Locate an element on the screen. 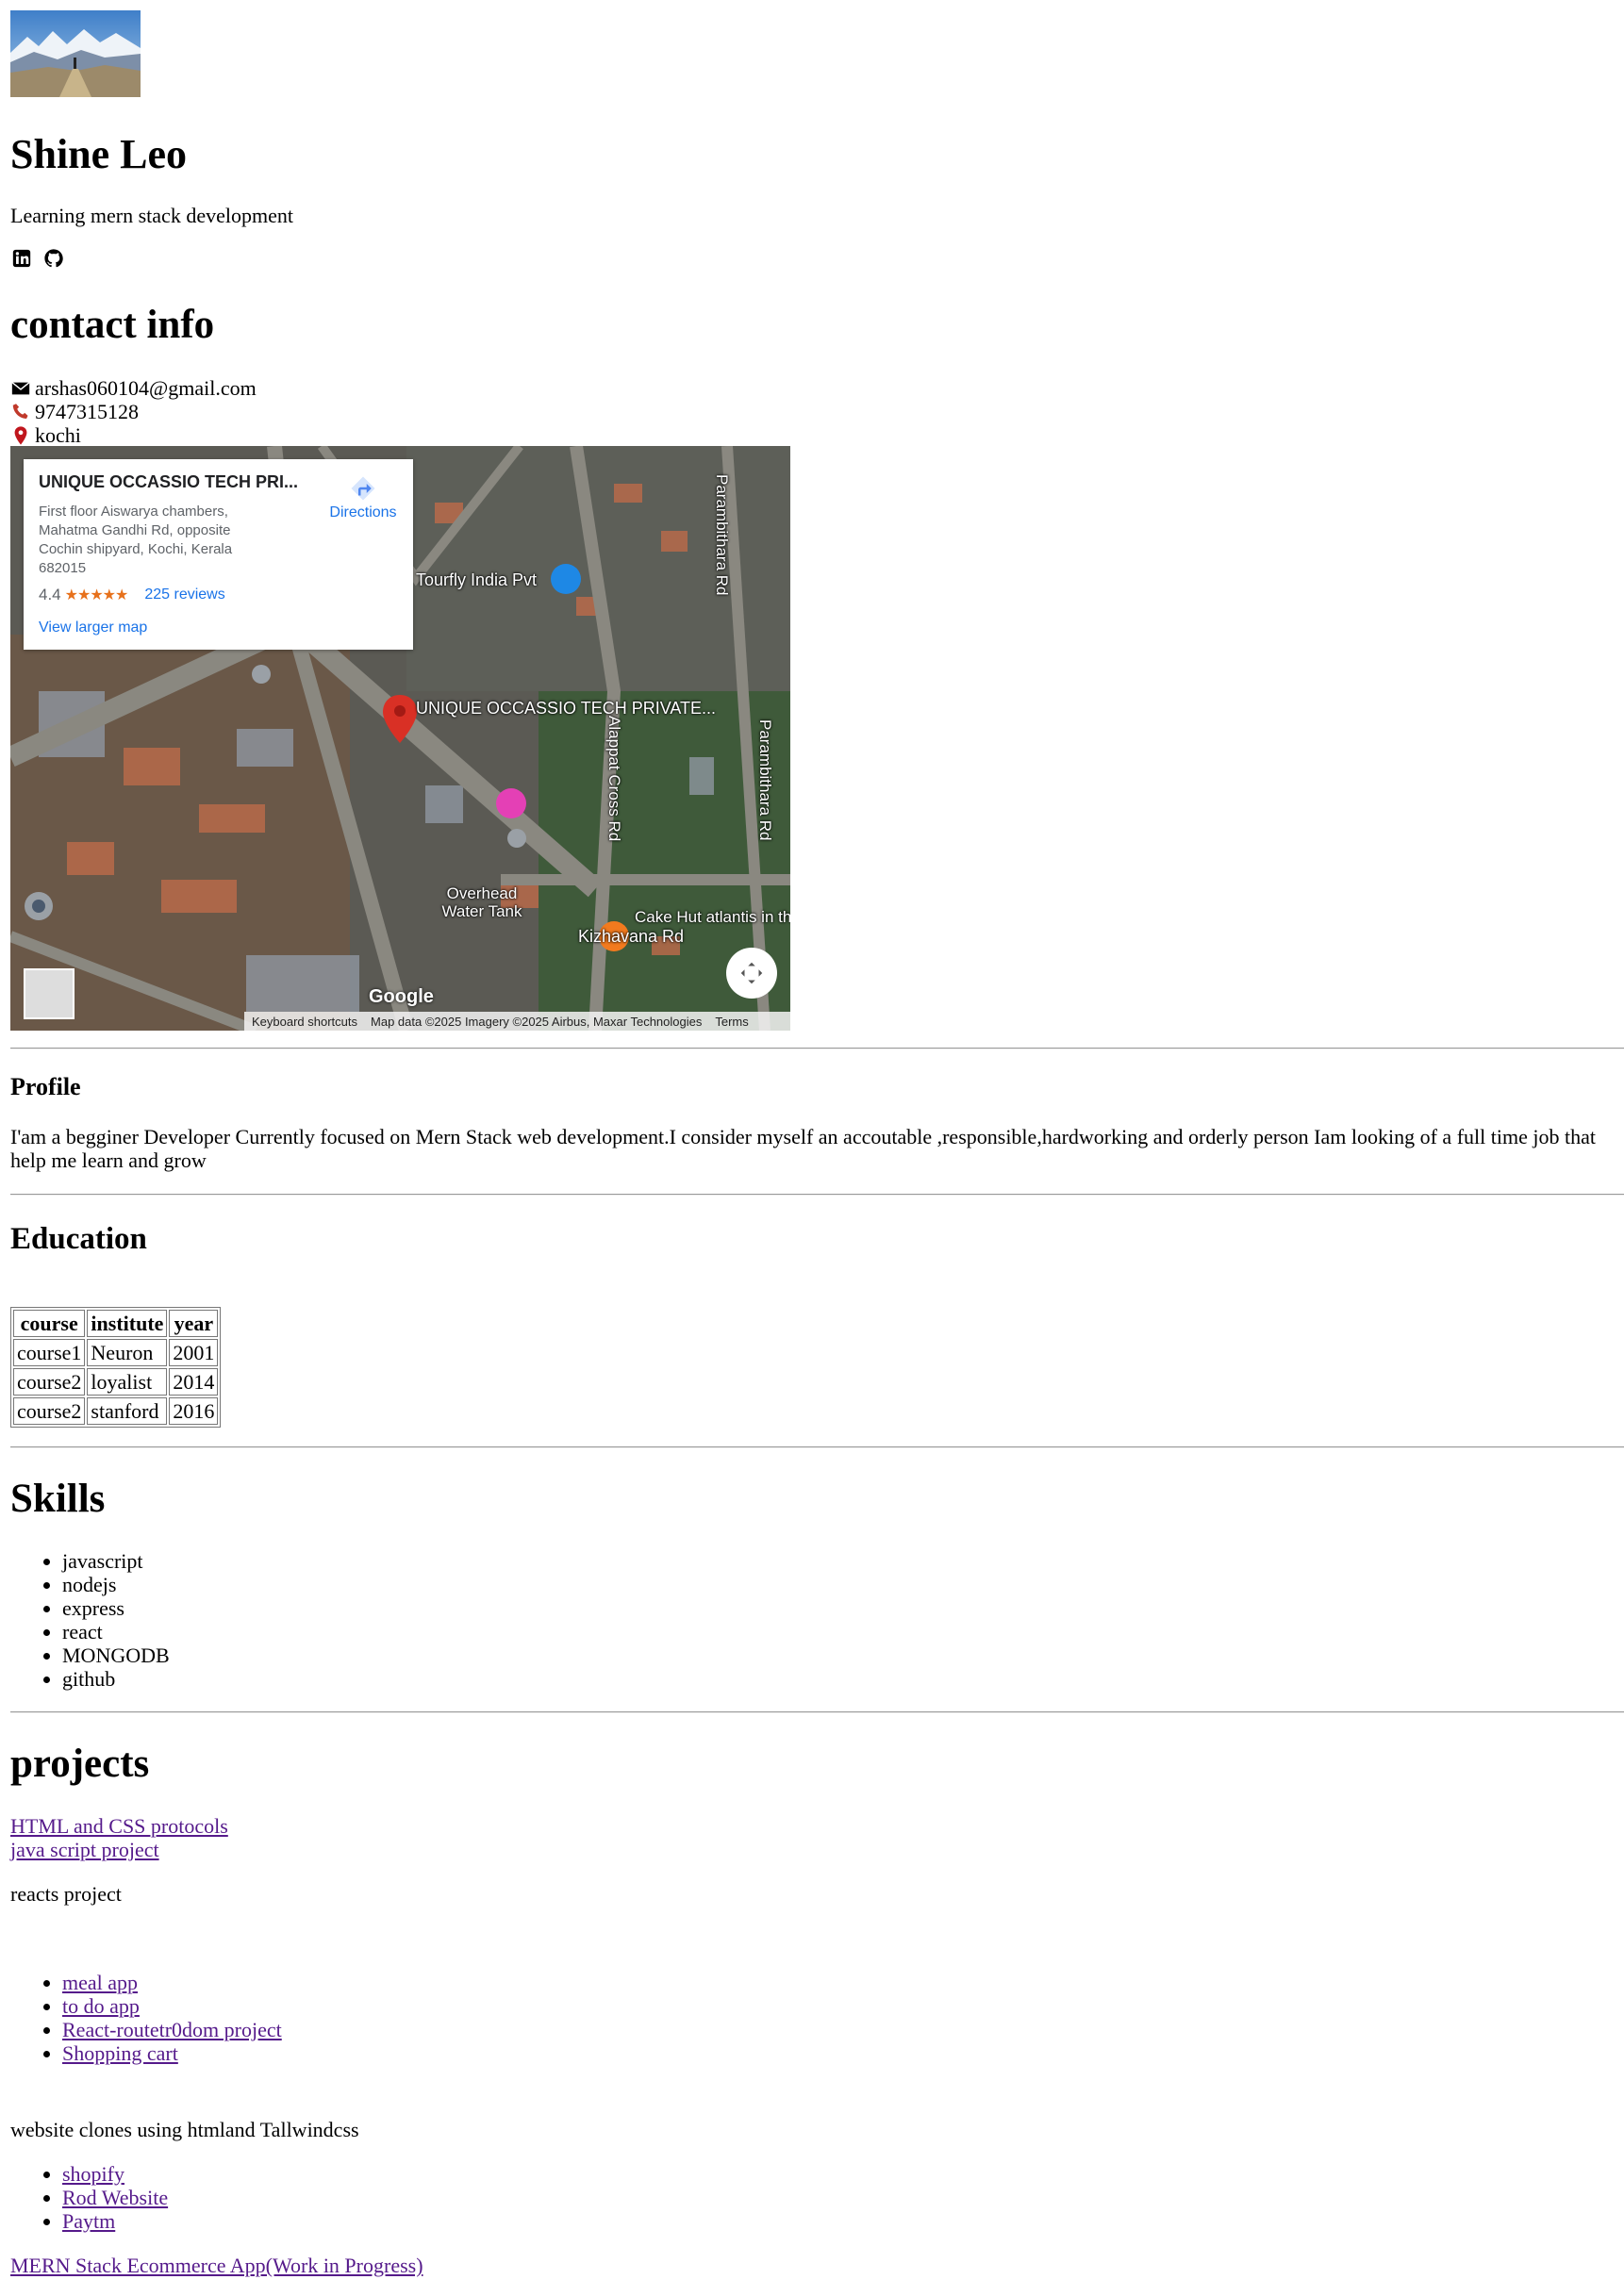  column-header: institute is located at coordinates (127, 1323).